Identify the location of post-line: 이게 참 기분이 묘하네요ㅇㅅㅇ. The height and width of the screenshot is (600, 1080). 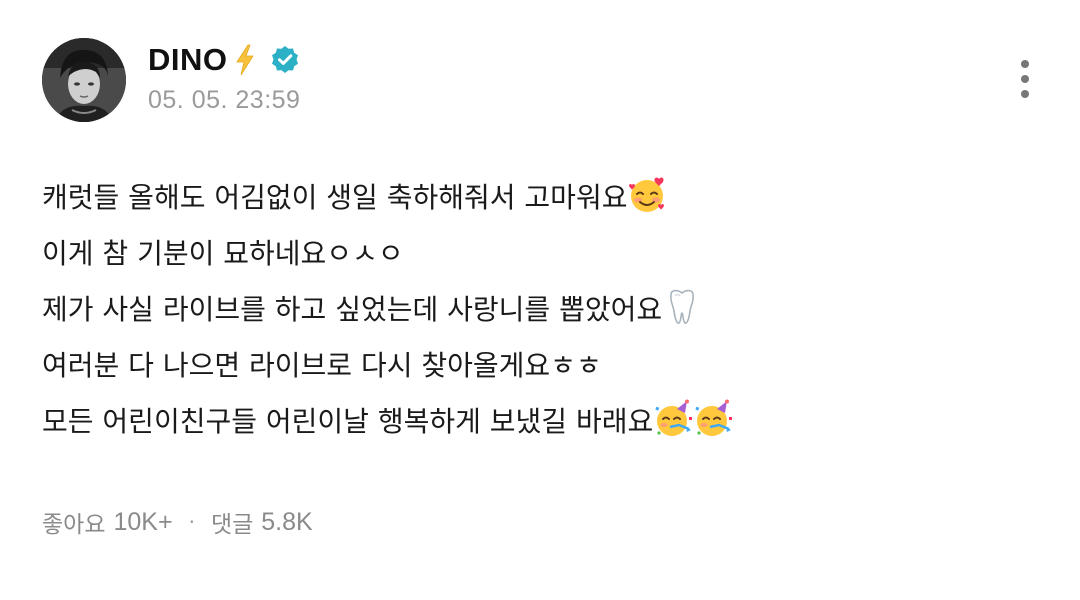
(542, 254).